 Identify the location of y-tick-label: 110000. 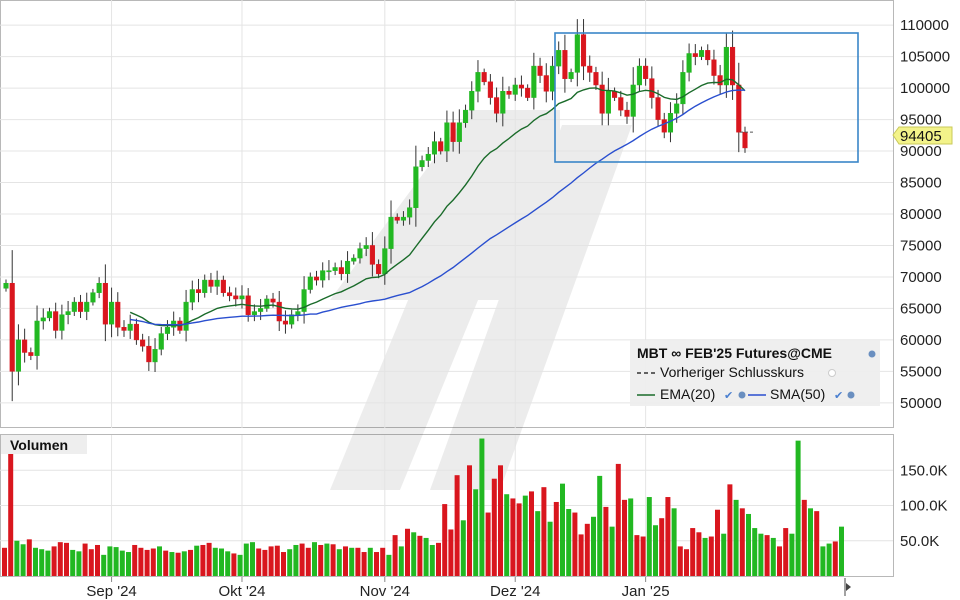
(924, 25).